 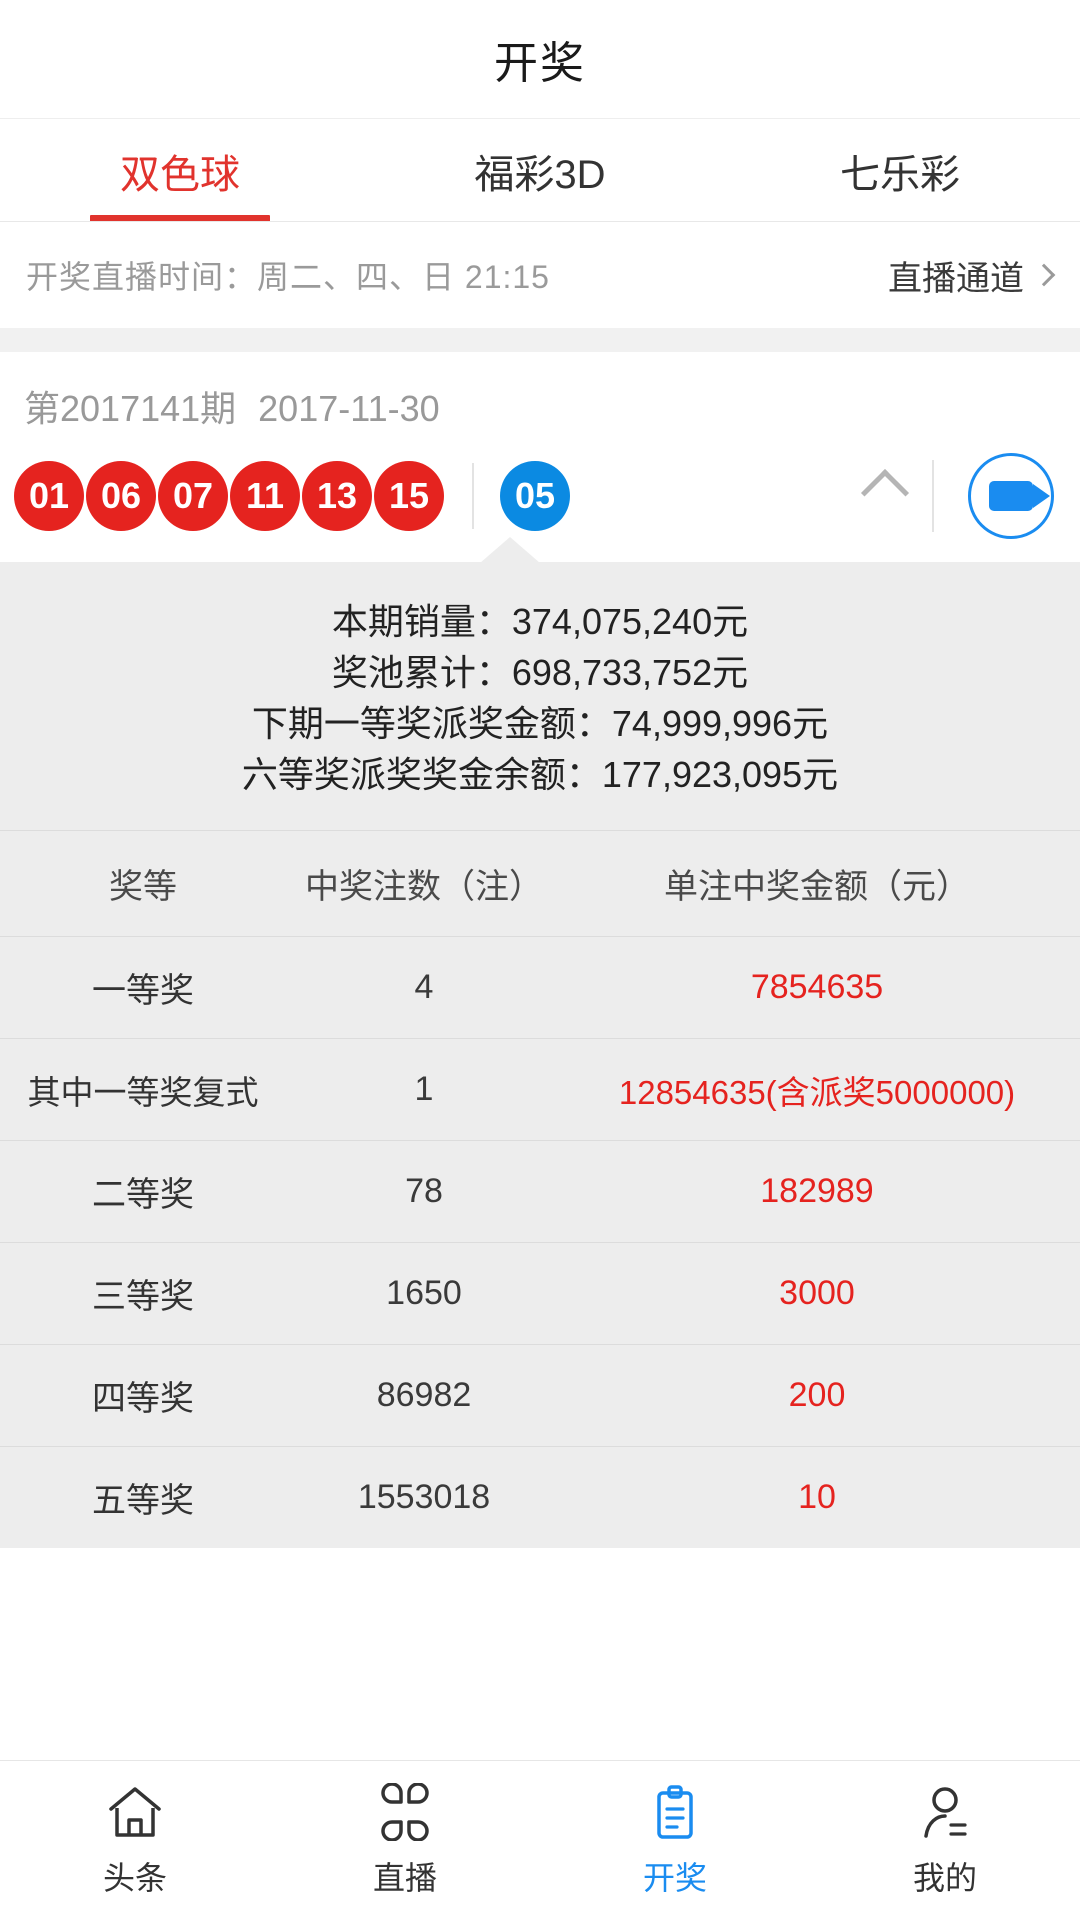 I want to click on blue-balls-group: 05, so click(x=536, y=496).